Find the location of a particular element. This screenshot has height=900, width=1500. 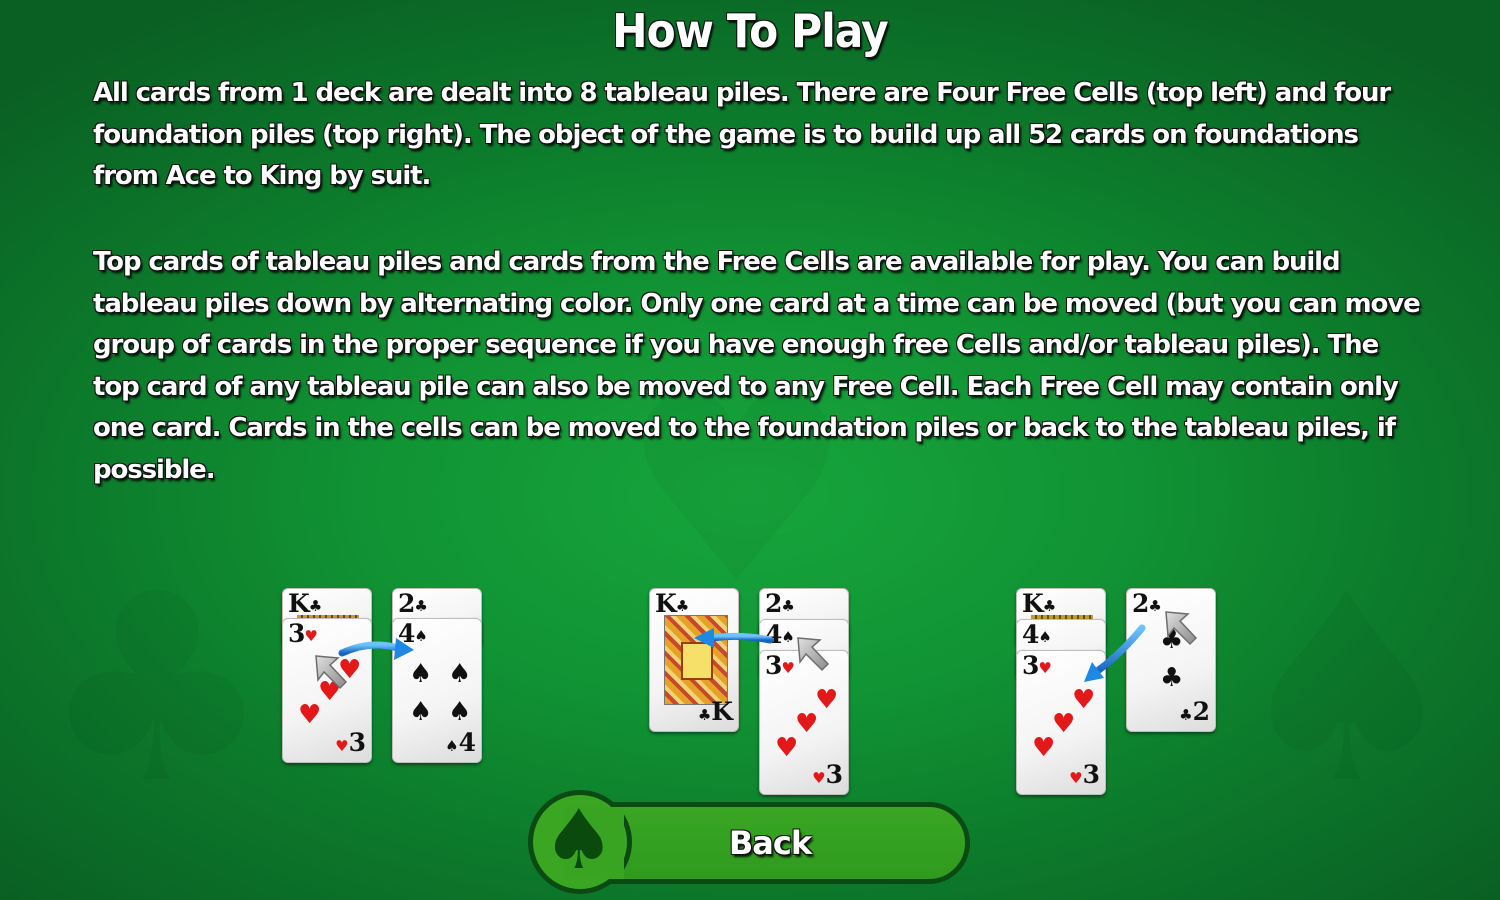

card-four-of-spades: 4♠ ♠ ♠ ♠ ♠ ♠4 is located at coordinates (437, 690).